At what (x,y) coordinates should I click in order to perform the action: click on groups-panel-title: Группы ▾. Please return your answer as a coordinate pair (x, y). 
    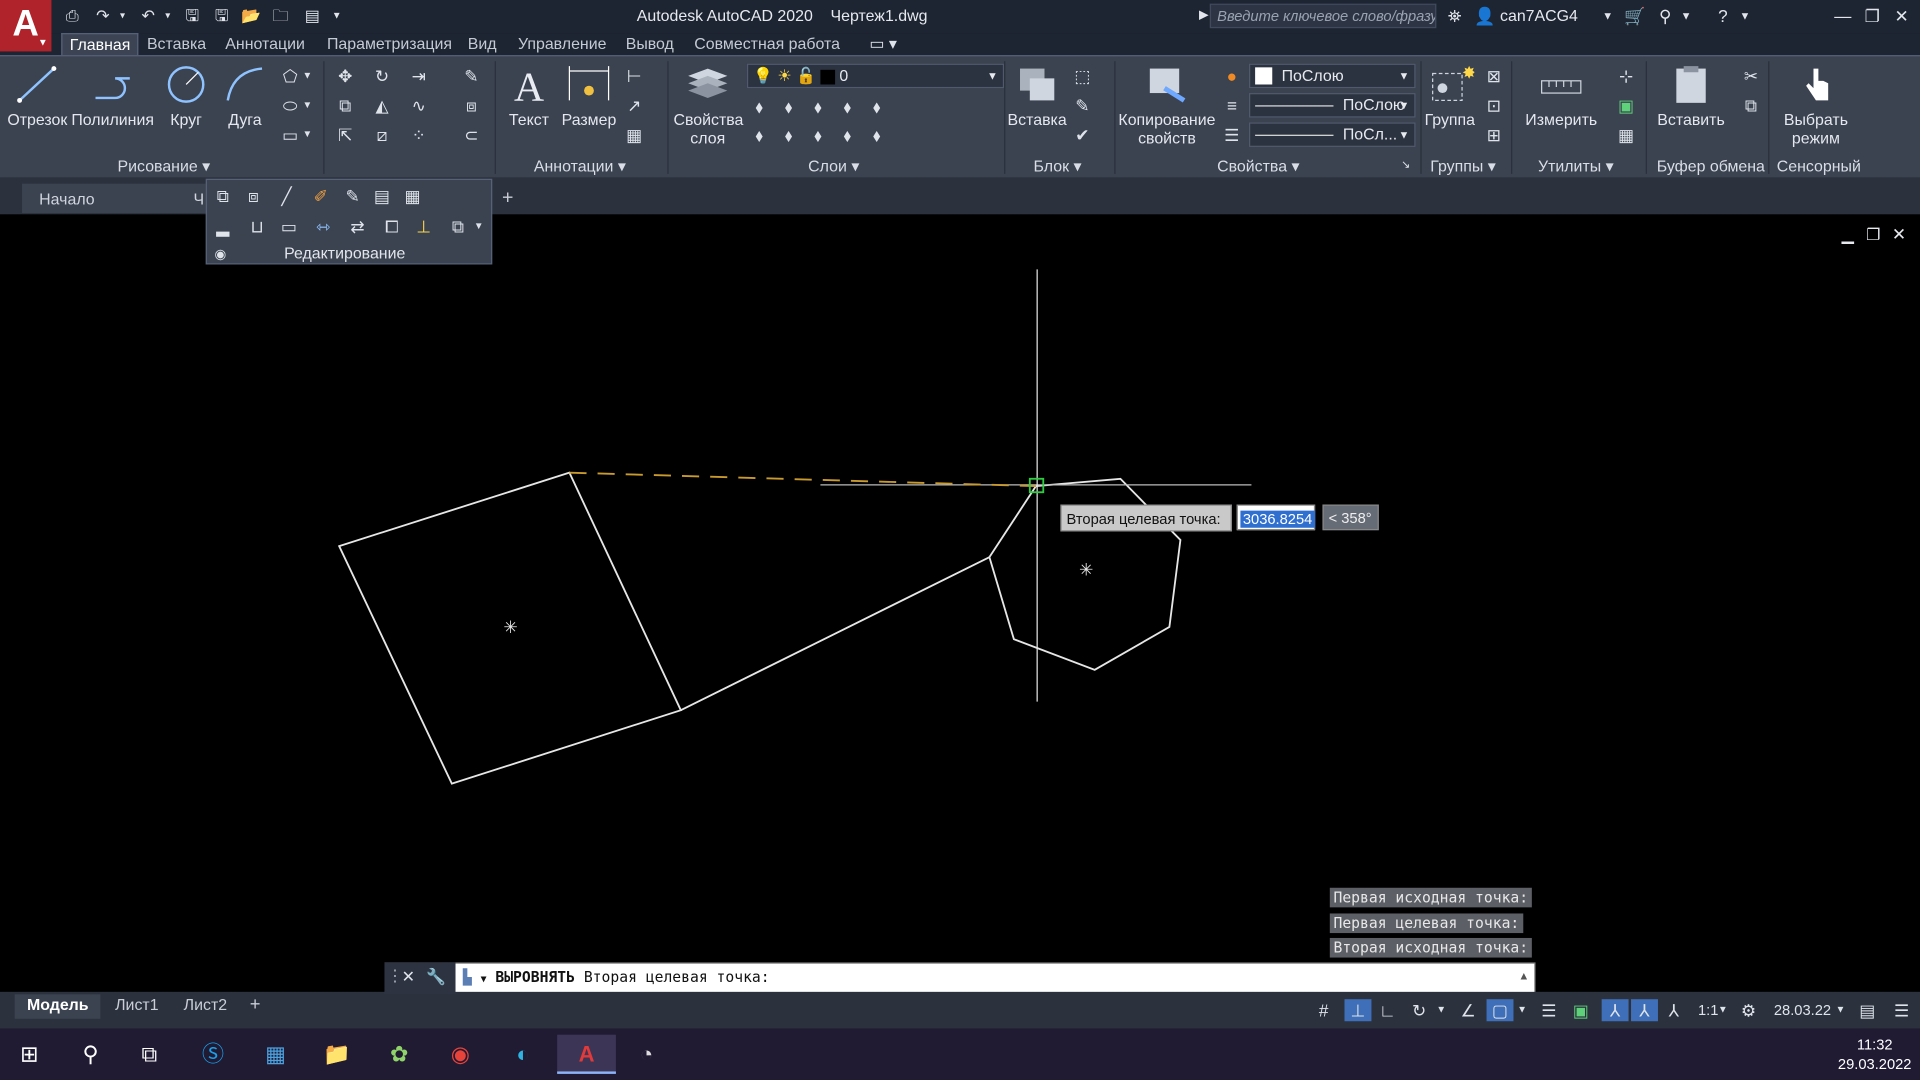
    Looking at the image, I should click on (1462, 167).